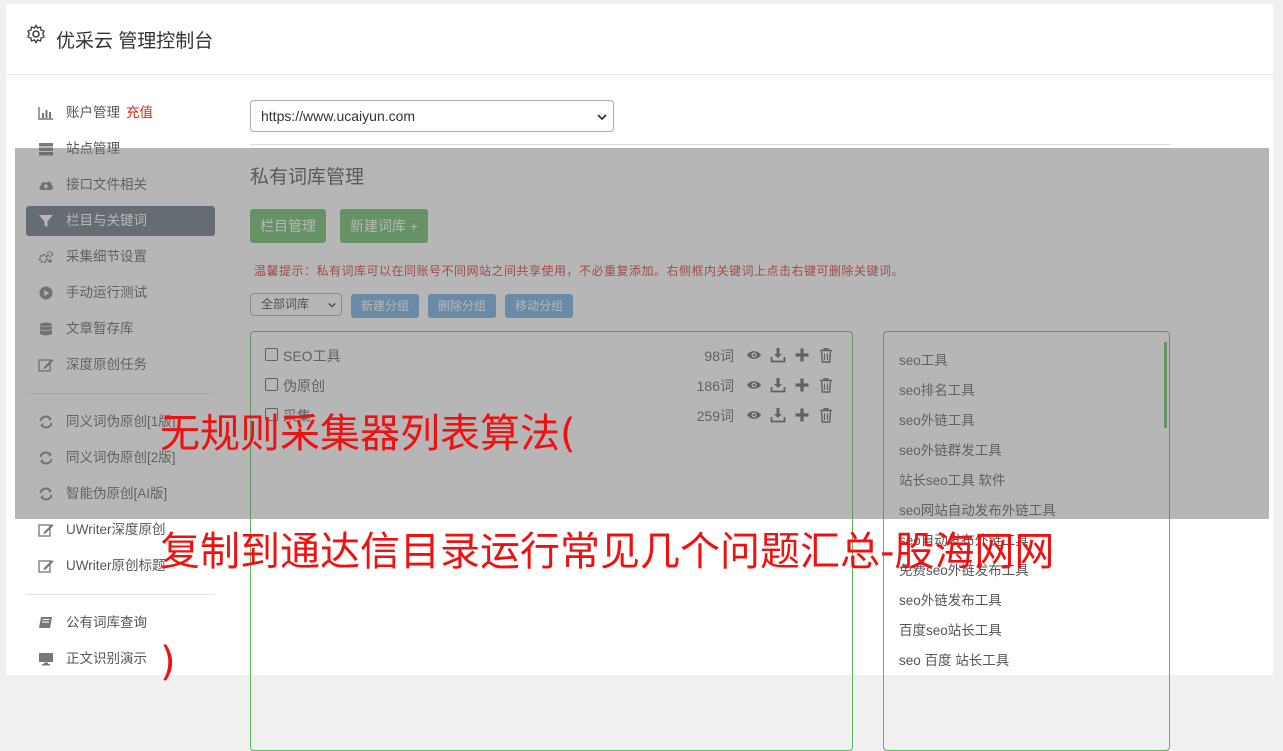 The height and width of the screenshot is (751, 1283). I want to click on keyword-item: seo 百度 站长工具, so click(954, 659).